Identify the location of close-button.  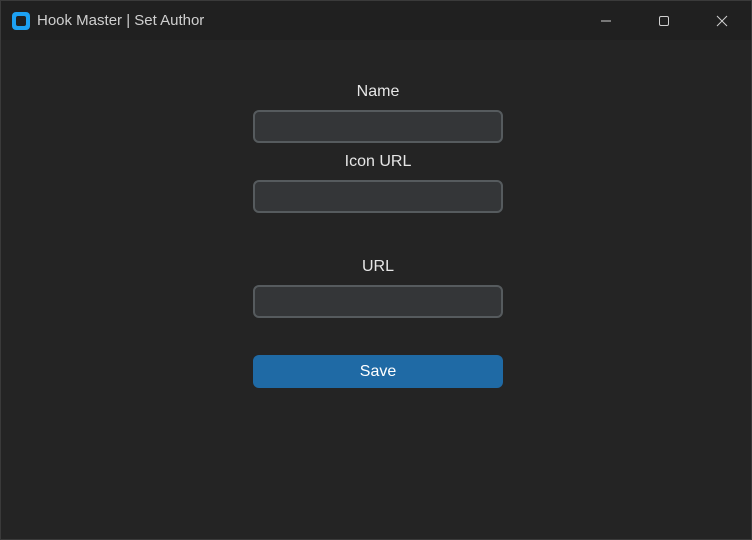
(722, 20).